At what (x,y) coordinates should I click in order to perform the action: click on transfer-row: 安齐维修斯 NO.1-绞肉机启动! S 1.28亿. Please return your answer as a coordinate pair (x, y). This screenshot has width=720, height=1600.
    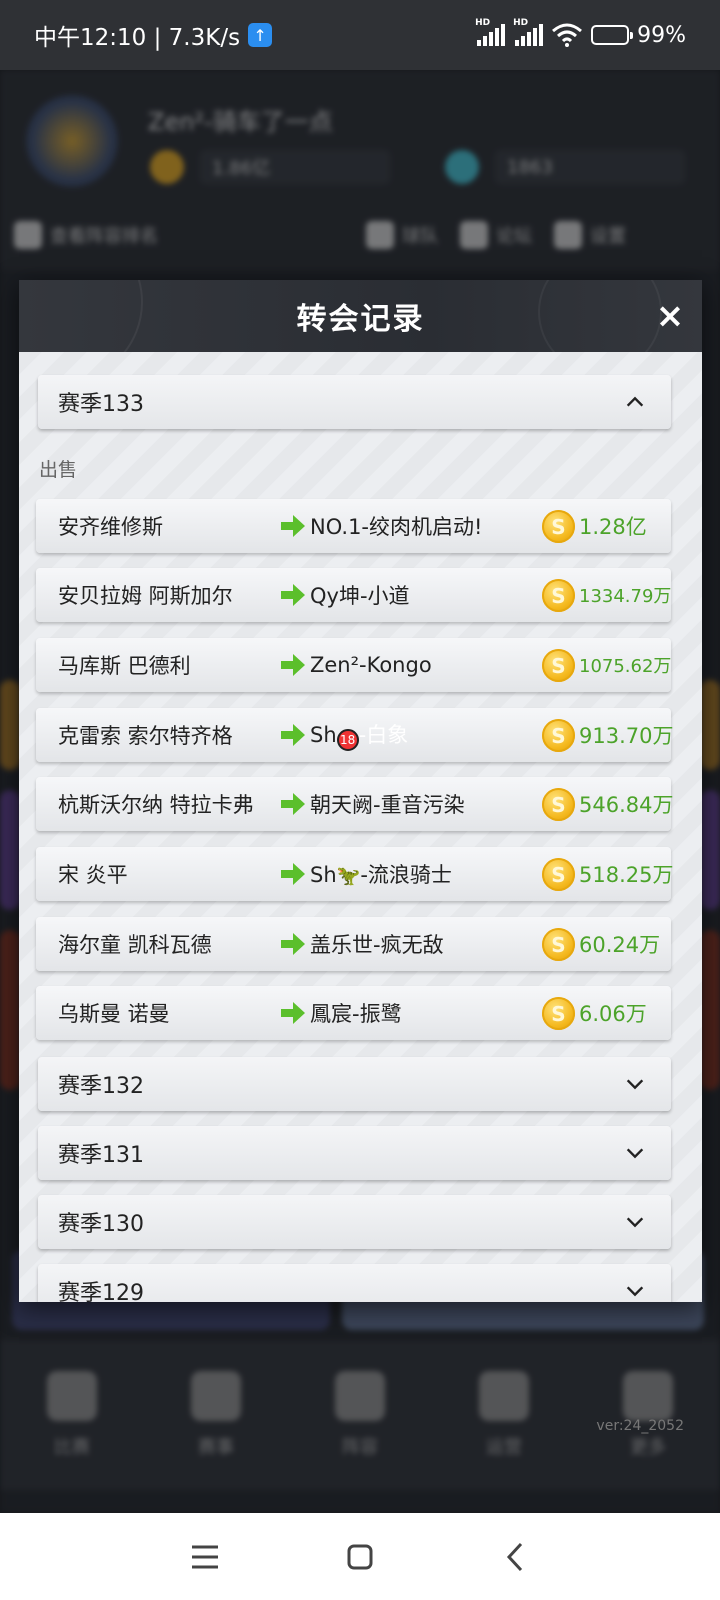
    Looking at the image, I should click on (353, 526).